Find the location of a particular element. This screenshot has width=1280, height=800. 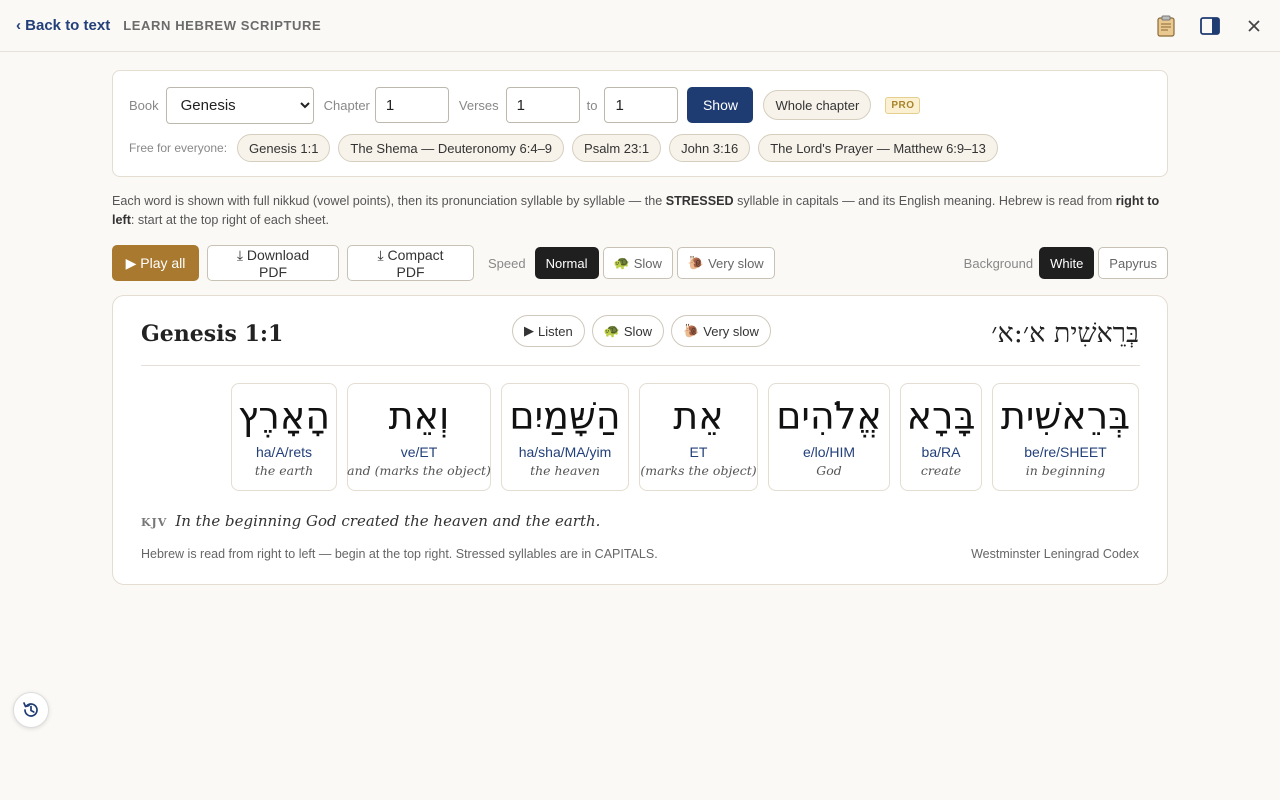

compact-pdf-button: ⤓ Compact PDF is located at coordinates (410, 263).